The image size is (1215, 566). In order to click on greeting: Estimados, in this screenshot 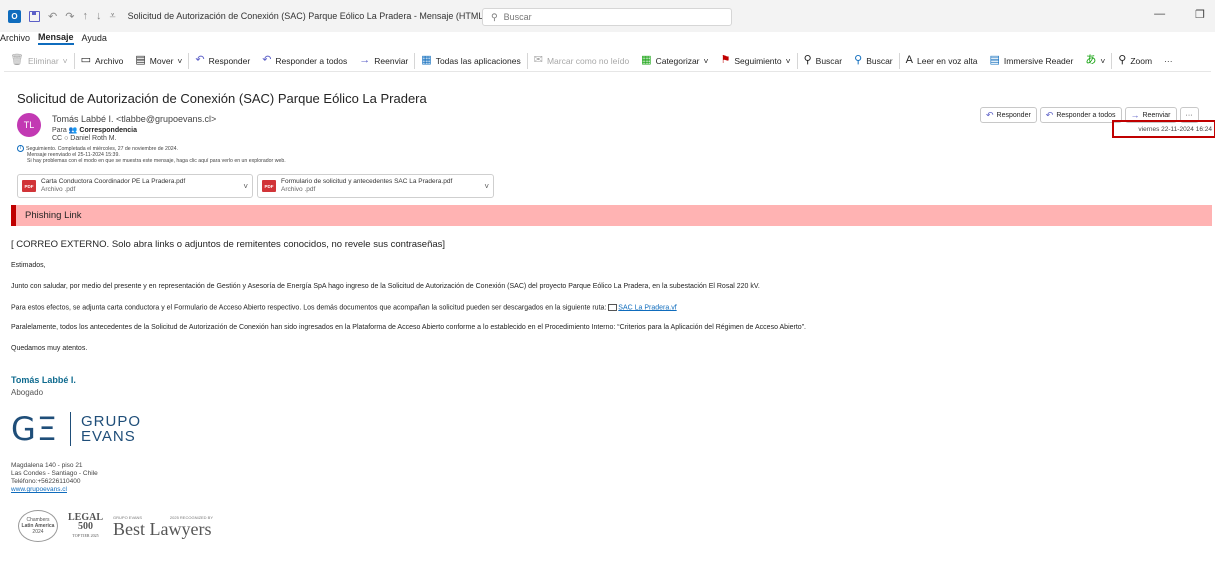, I will do `click(28, 265)`.